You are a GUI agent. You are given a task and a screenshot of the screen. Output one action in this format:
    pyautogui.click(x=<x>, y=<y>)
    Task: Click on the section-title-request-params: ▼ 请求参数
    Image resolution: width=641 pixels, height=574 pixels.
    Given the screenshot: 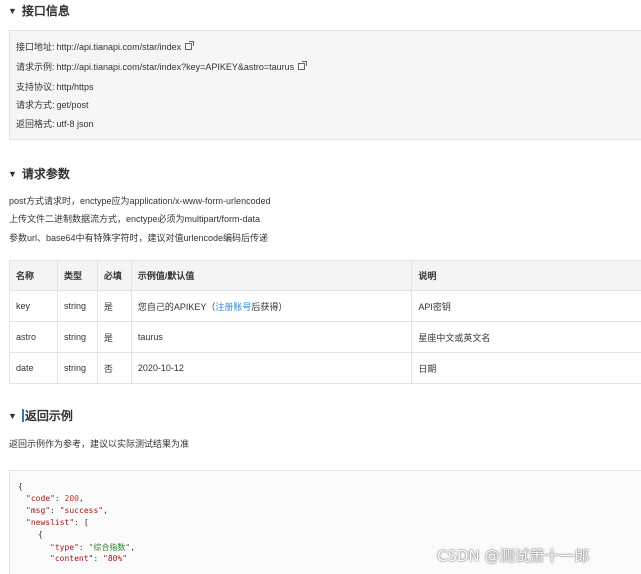 What is the action you would take?
    pyautogui.click(x=39, y=173)
    